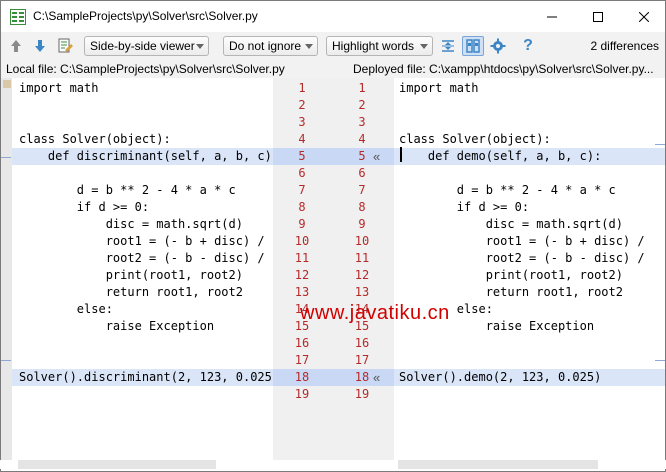 The height and width of the screenshot is (472, 666). Describe the element at coordinates (302, 360) in the screenshot. I see `left-line-number: 17` at that location.